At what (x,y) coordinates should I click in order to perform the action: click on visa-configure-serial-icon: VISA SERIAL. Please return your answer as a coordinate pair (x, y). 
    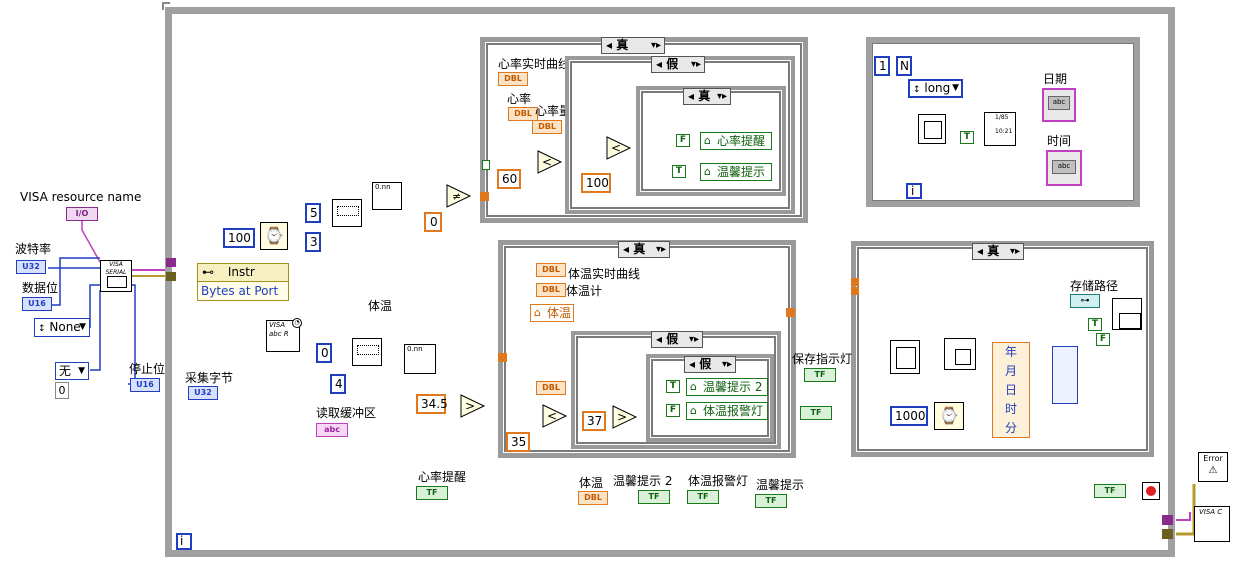
    Looking at the image, I should click on (116, 276).